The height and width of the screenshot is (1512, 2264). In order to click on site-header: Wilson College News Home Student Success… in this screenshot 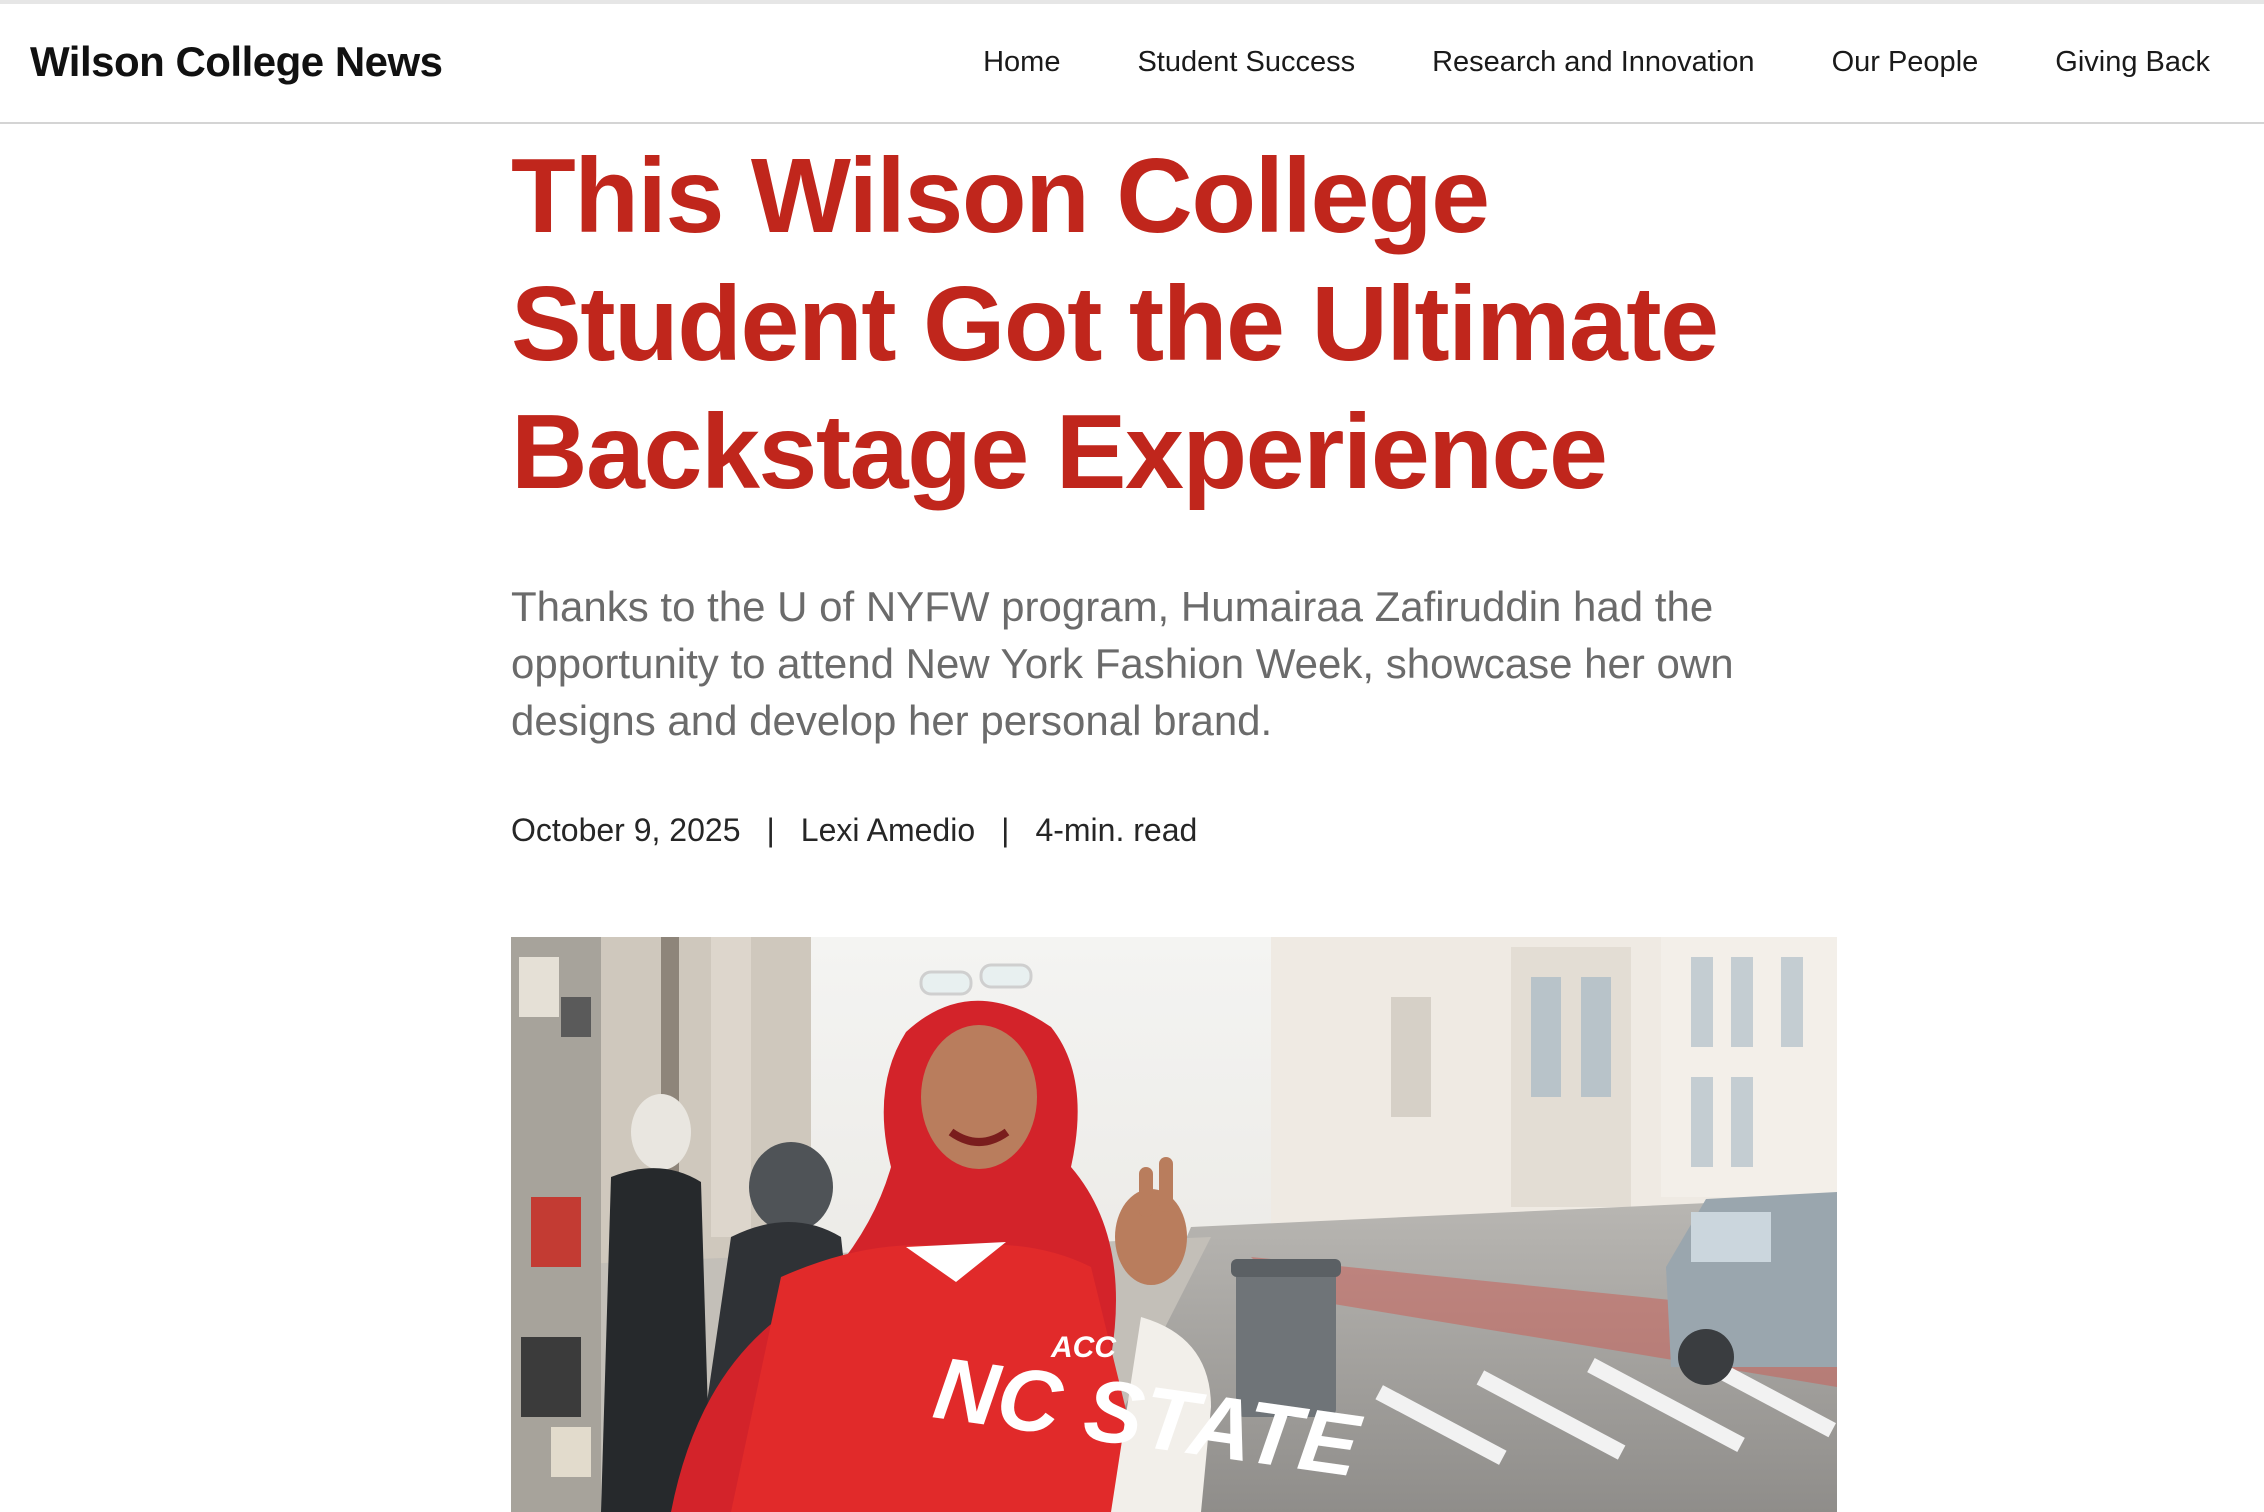, I will do `click(1132, 64)`.